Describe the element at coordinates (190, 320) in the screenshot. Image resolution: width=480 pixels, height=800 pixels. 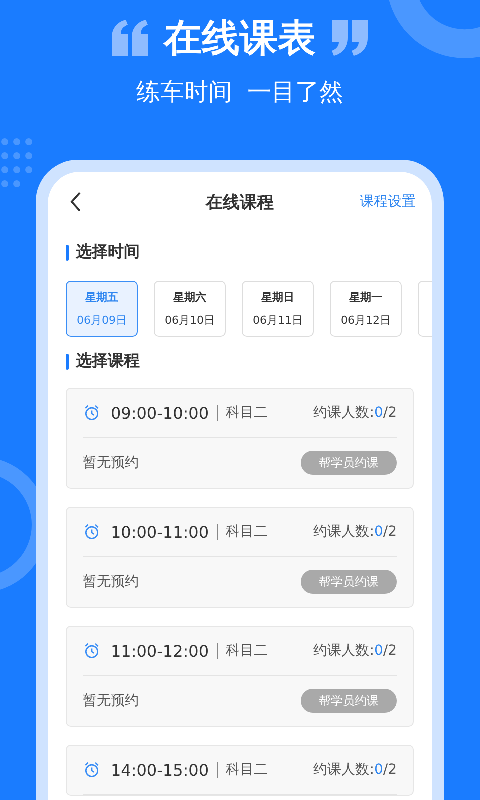
I see `date-label: 06月10日` at that location.